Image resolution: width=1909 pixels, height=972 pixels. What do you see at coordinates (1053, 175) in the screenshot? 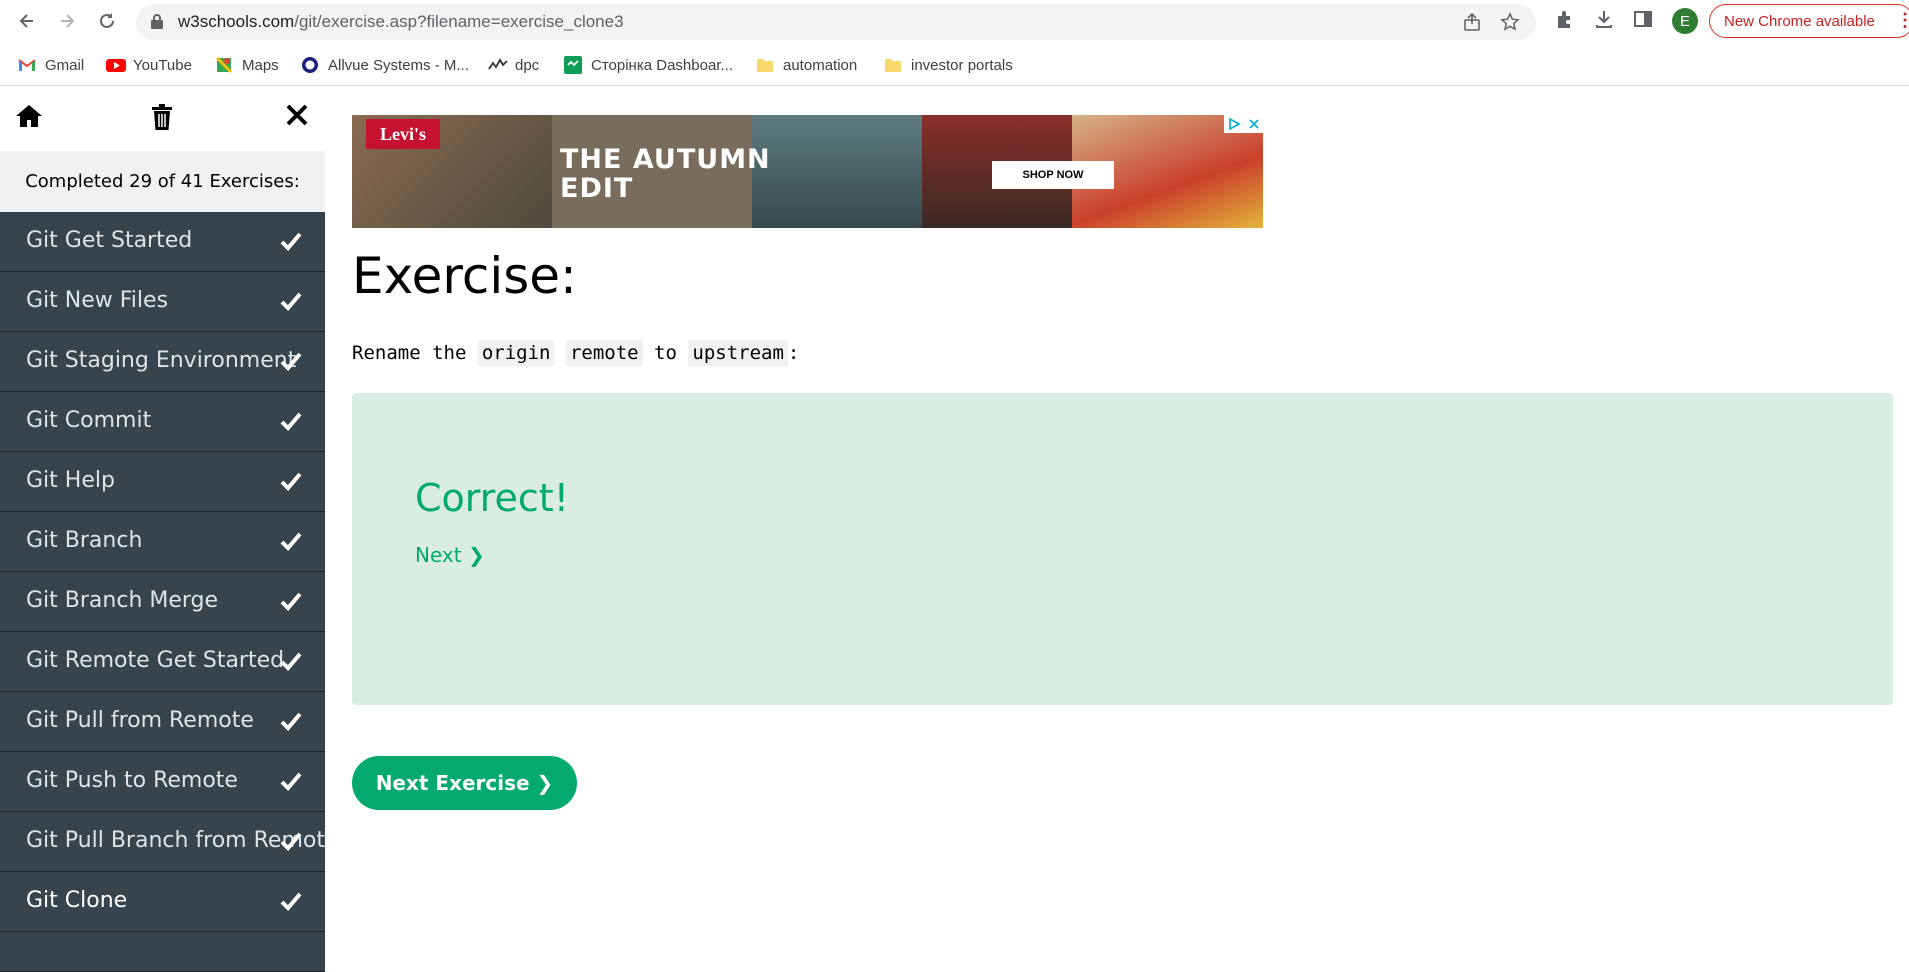
I see `ad-shop-now-button: SHOP NOW` at bounding box center [1053, 175].